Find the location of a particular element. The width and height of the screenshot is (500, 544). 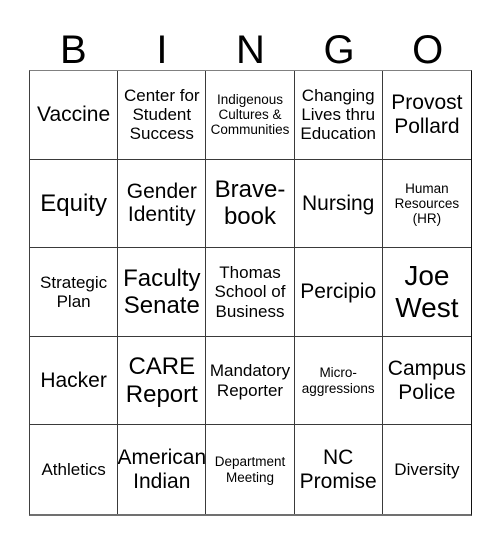

bingo-cell-r2c2: Gender Identity is located at coordinates (162, 204).